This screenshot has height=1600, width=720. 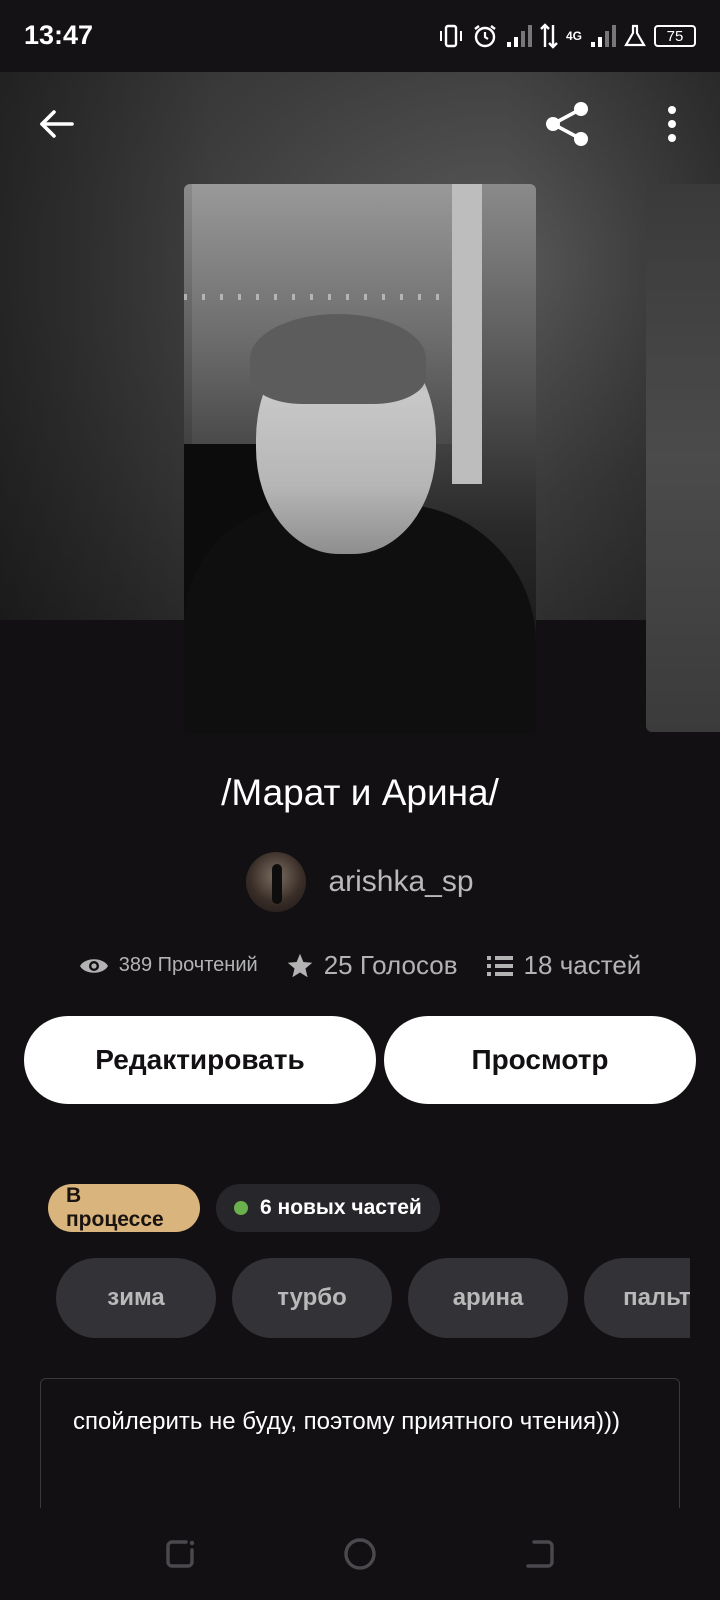 What do you see at coordinates (338, 359) in the screenshot?
I see `cover-photo-person-hair` at bounding box center [338, 359].